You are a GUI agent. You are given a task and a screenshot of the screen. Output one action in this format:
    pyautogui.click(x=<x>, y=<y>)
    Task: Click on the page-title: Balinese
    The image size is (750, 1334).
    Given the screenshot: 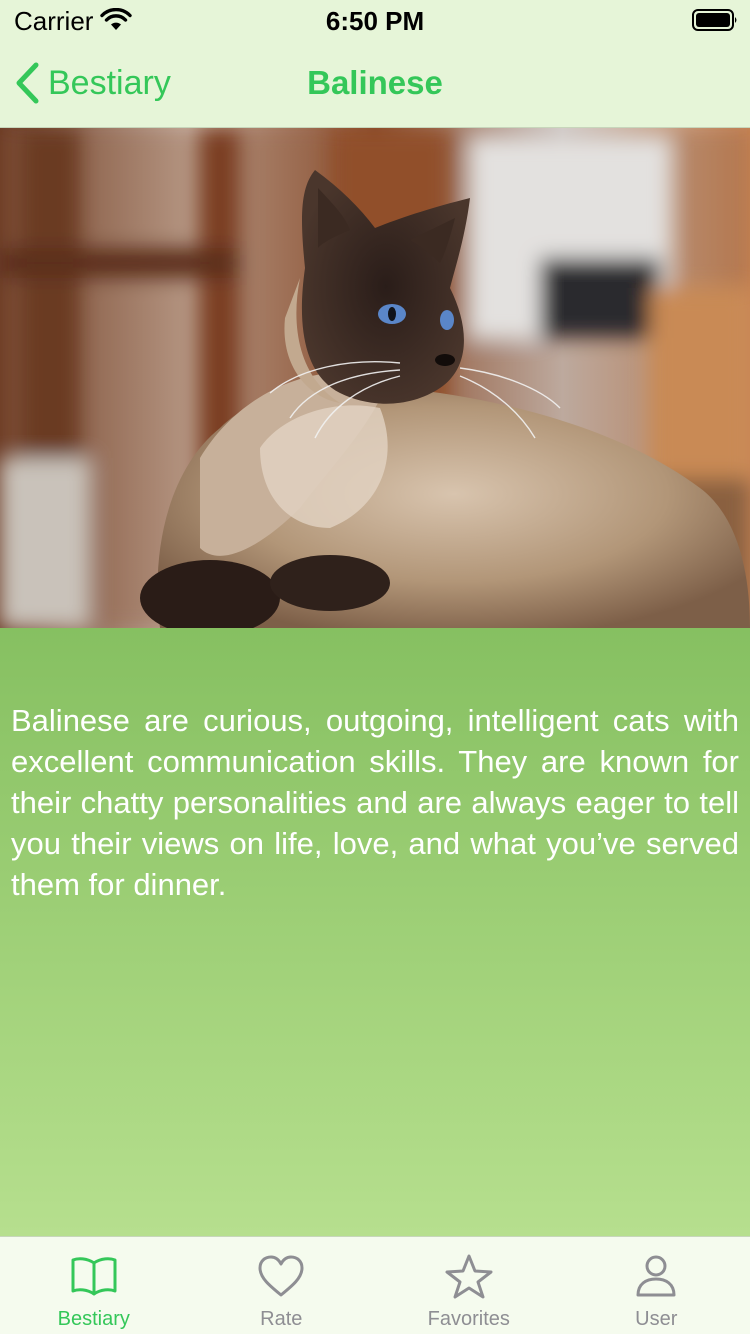 What is the action you would take?
    pyautogui.click(x=375, y=82)
    